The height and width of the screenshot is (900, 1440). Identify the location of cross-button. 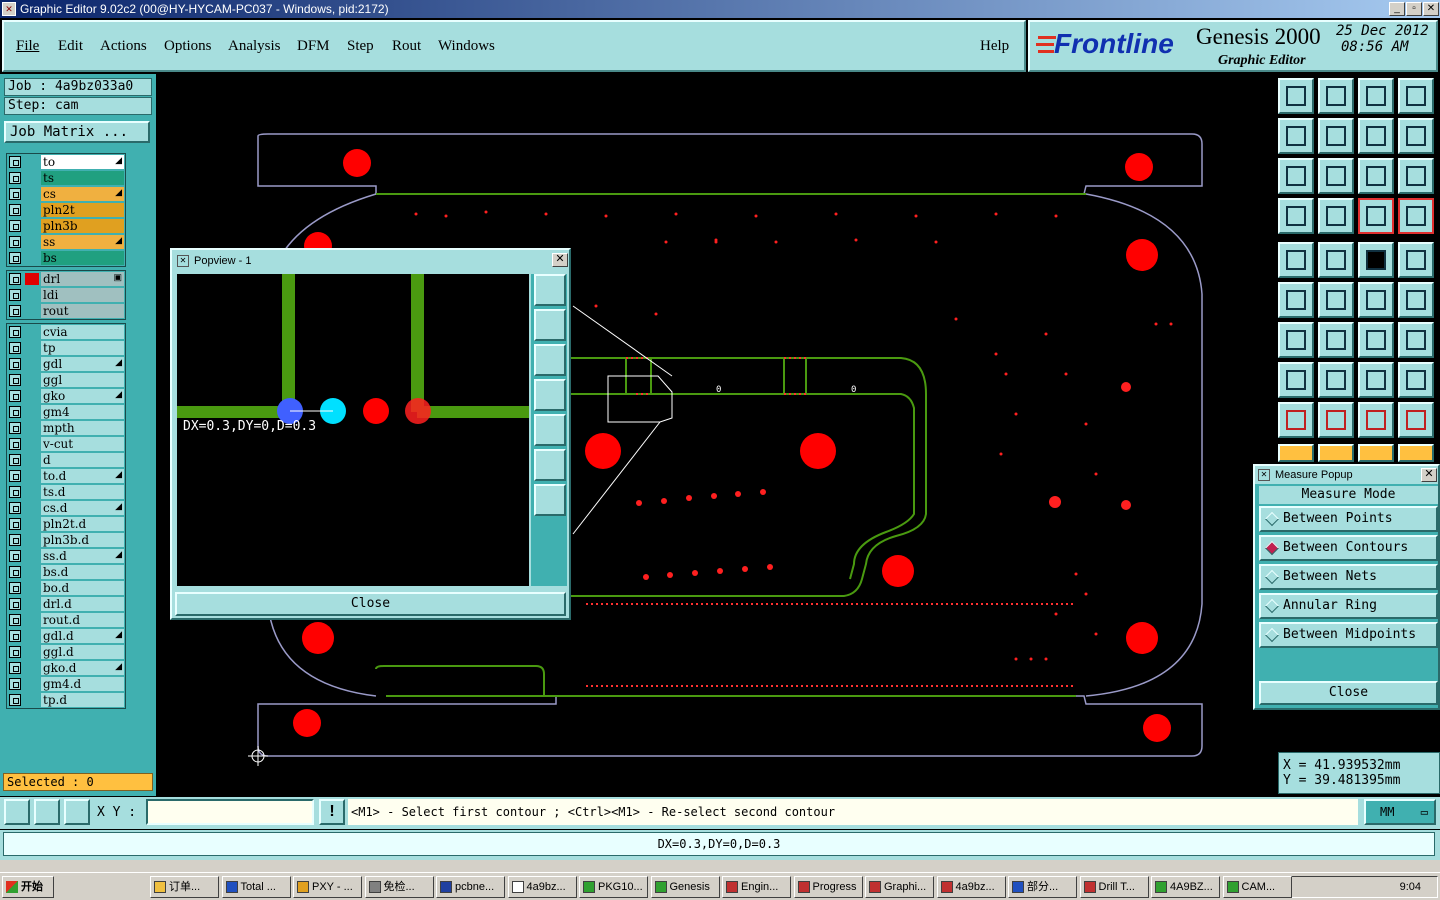
(1336, 300).